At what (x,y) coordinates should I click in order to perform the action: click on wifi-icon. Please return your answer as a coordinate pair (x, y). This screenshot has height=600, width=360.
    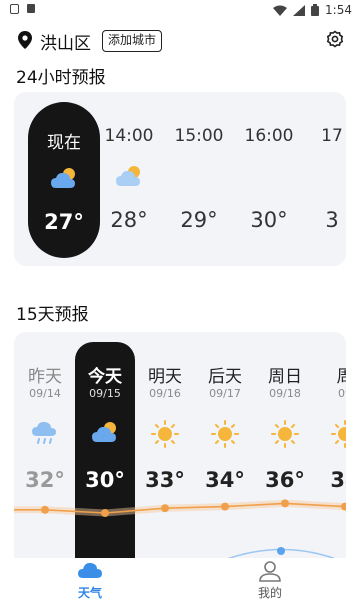
    Looking at the image, I should click on (280, 10).